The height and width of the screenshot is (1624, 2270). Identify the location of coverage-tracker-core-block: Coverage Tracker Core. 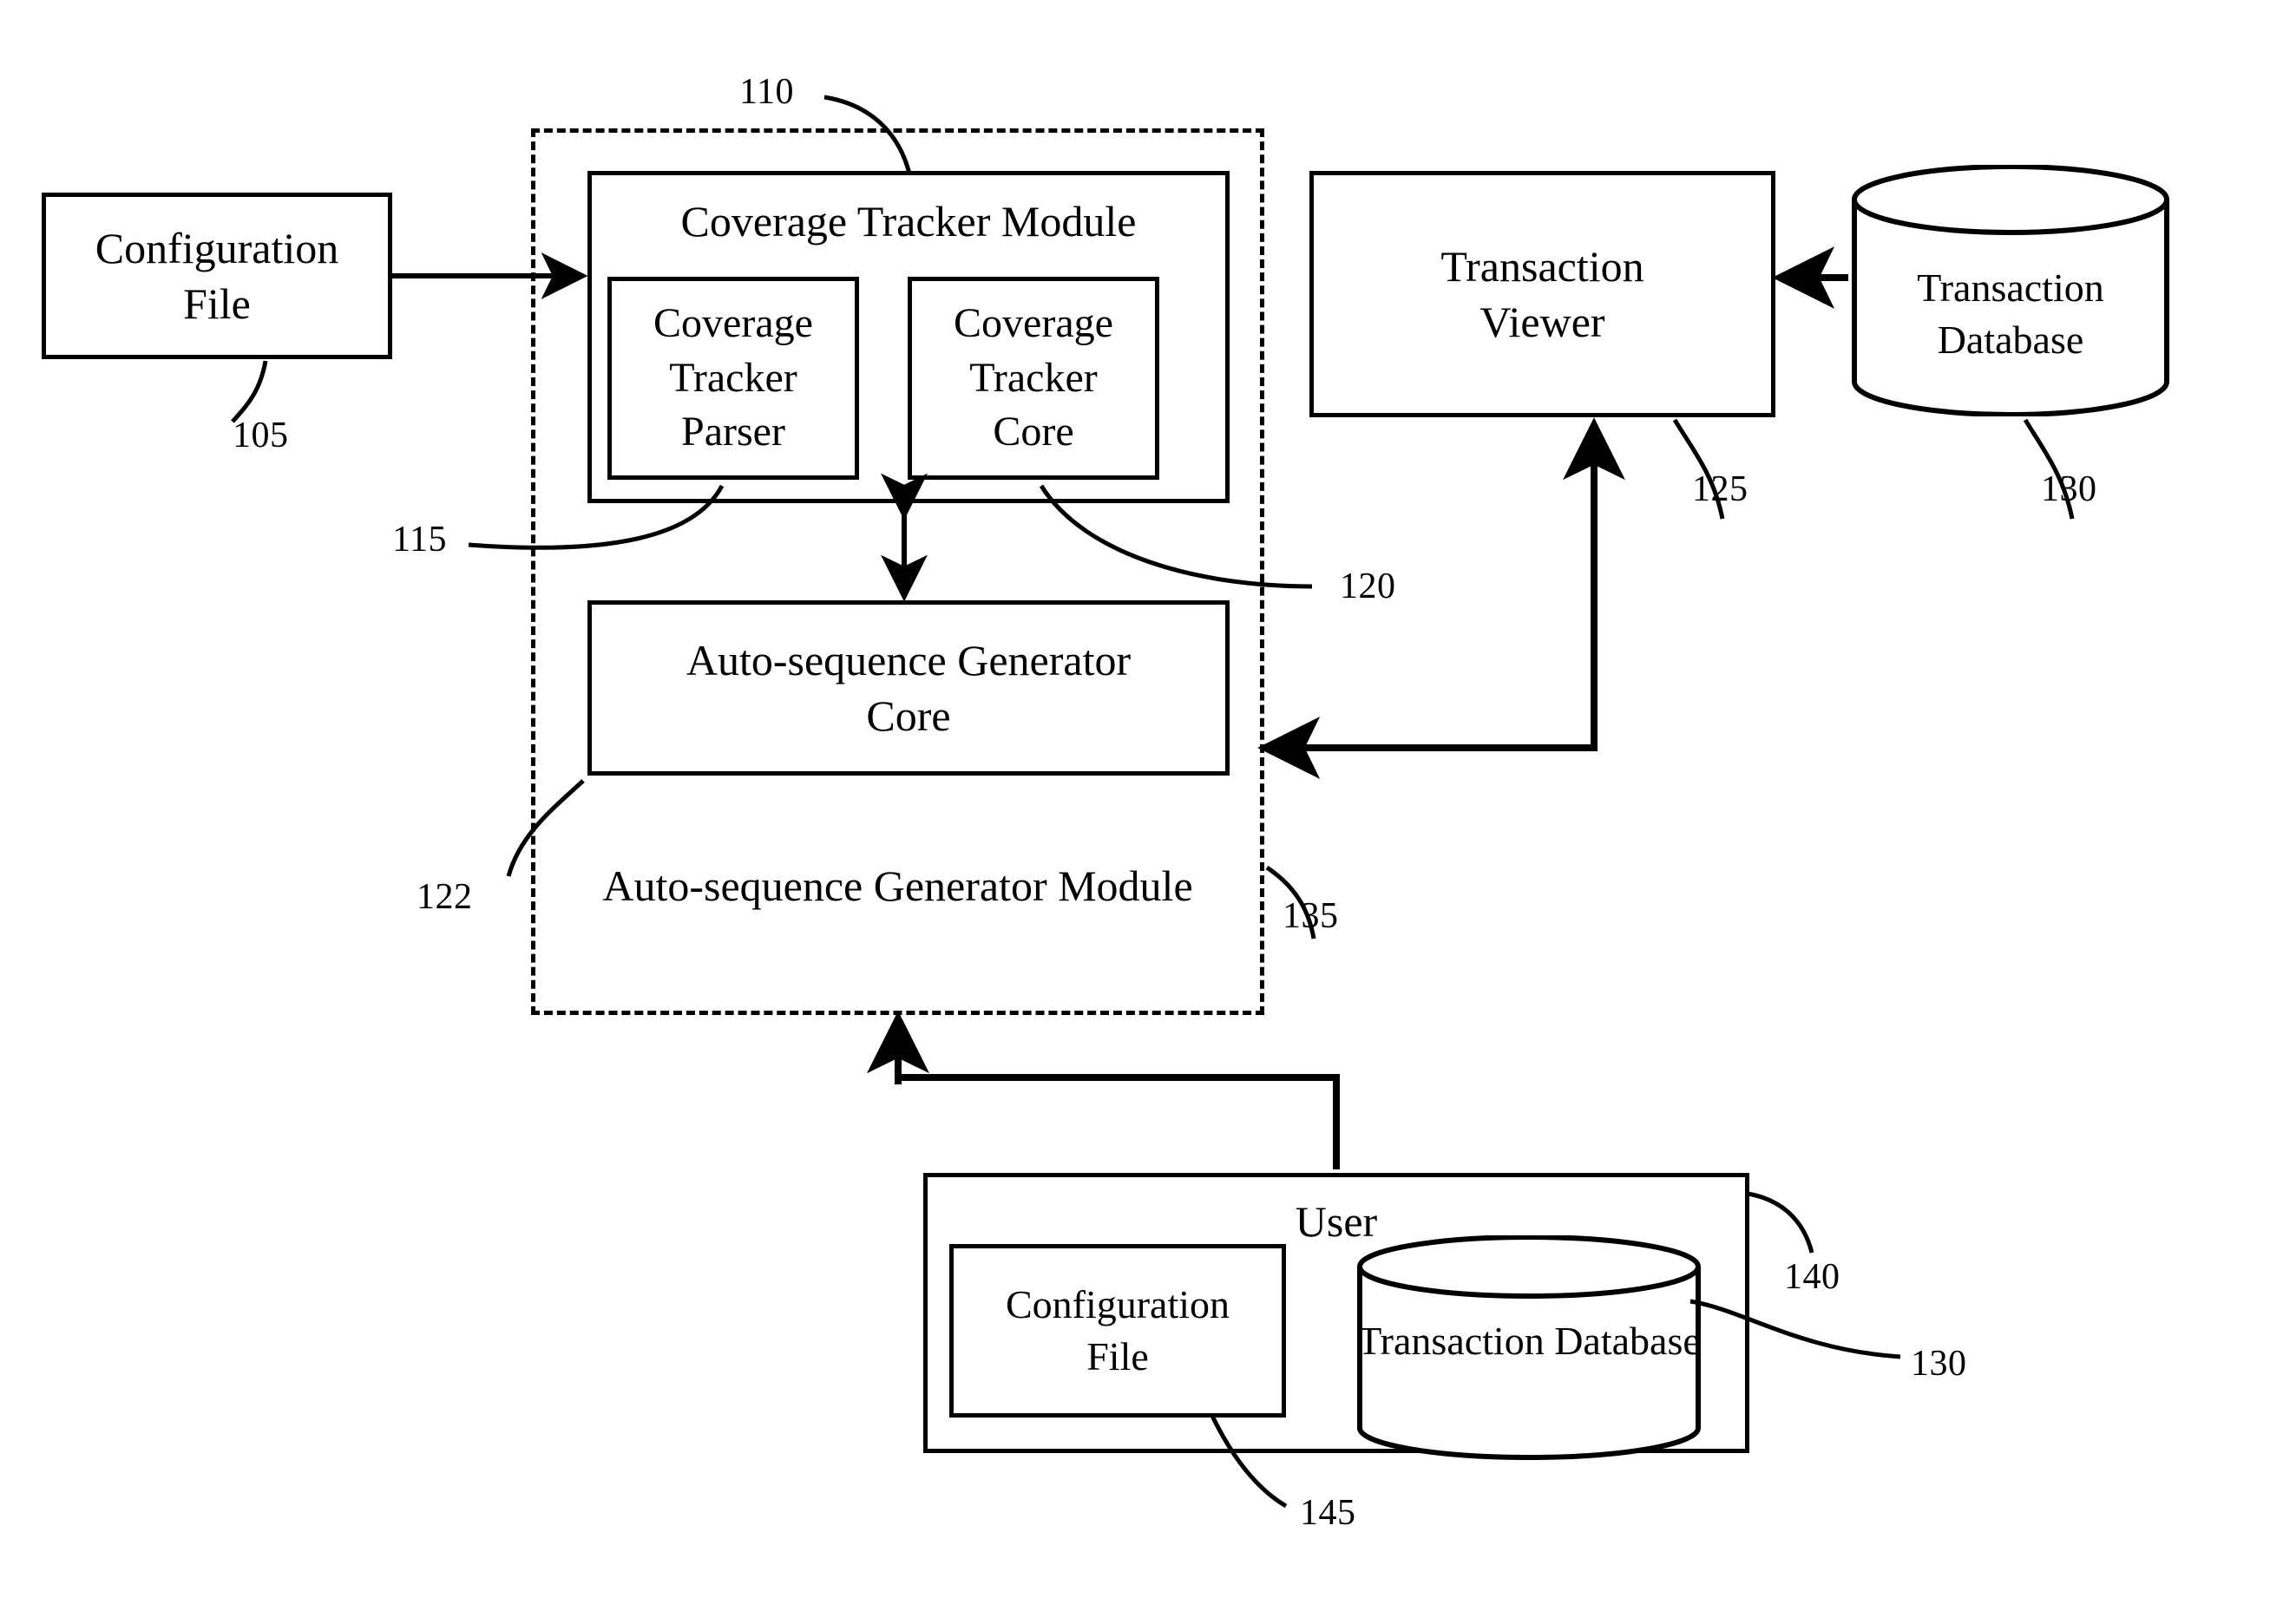
(1033, 378).